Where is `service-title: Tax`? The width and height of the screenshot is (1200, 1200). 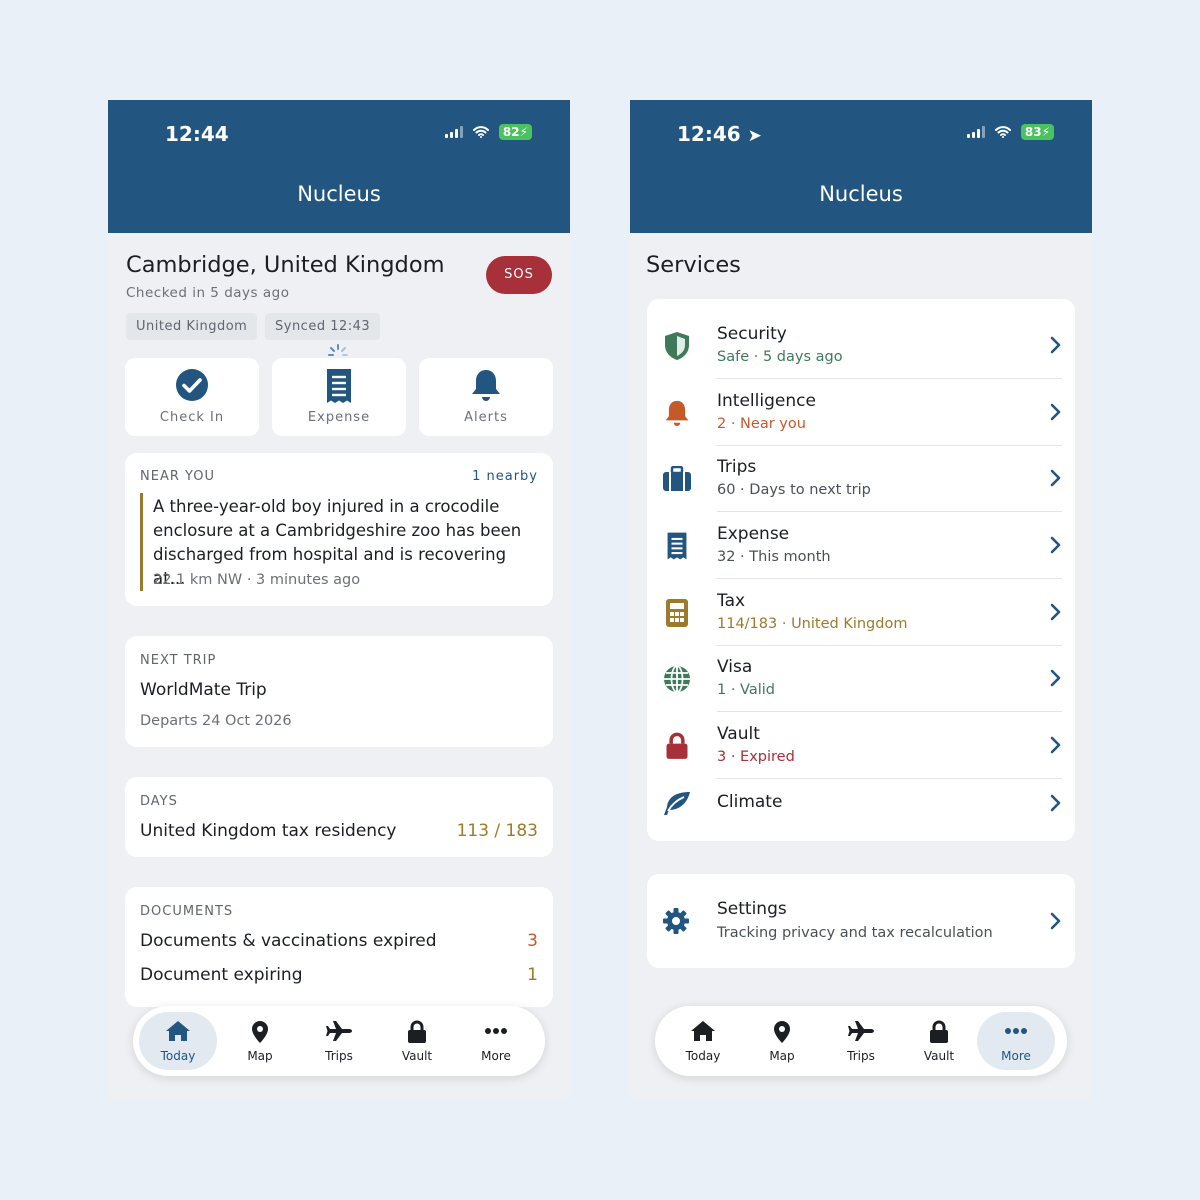
service-title: Tax is located at coordinates (731, 601).